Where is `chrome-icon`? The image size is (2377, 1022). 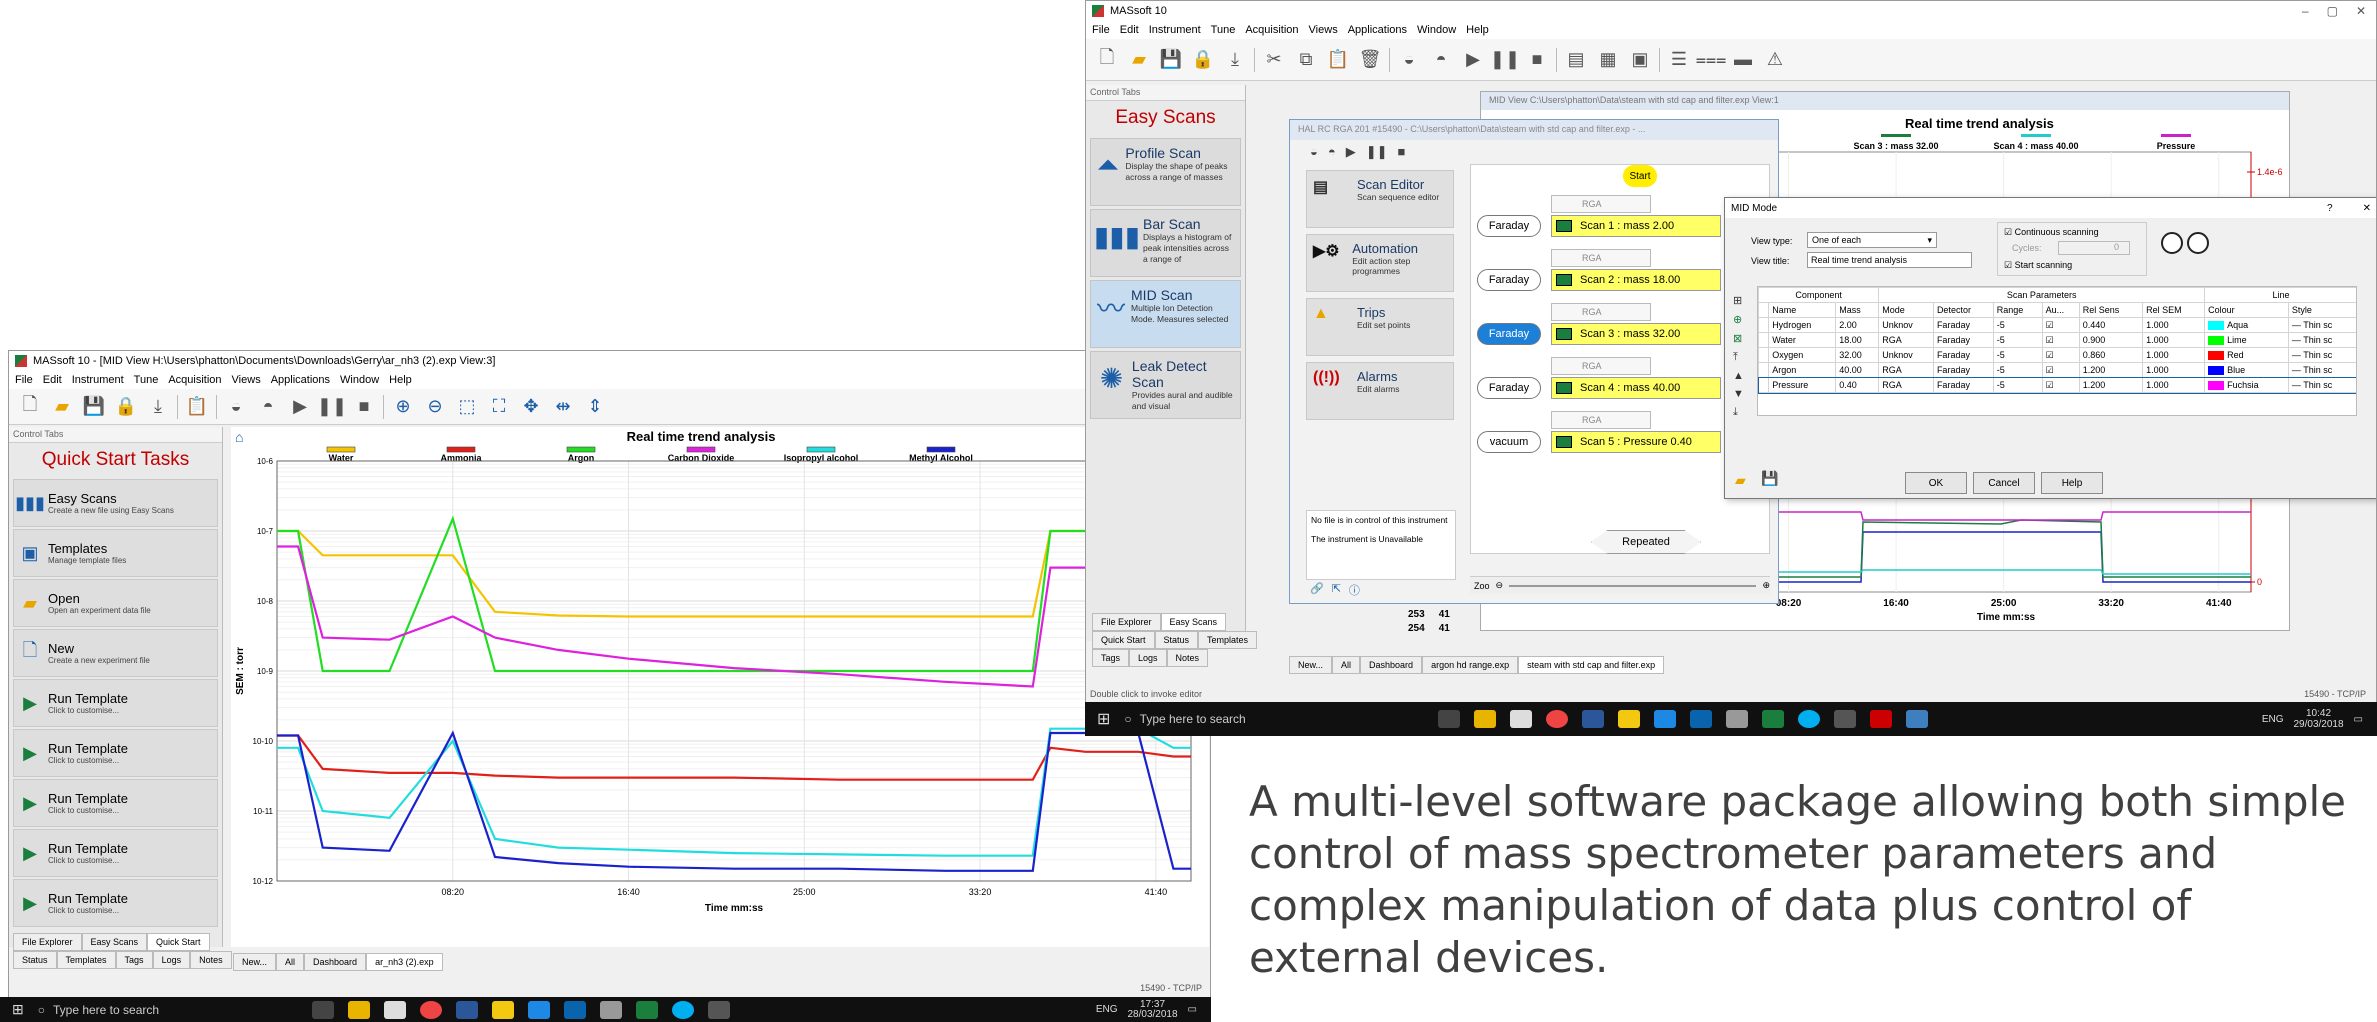 chrome-icon is located at coordinates (430, 1009).